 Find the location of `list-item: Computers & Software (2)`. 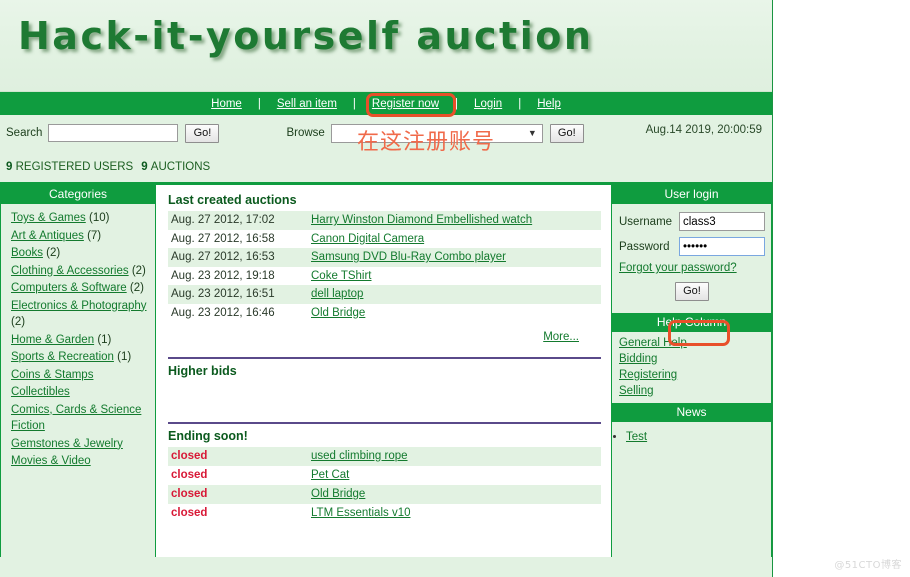

list-item: Computers & Software (2) is located at coordinates (82, 288).